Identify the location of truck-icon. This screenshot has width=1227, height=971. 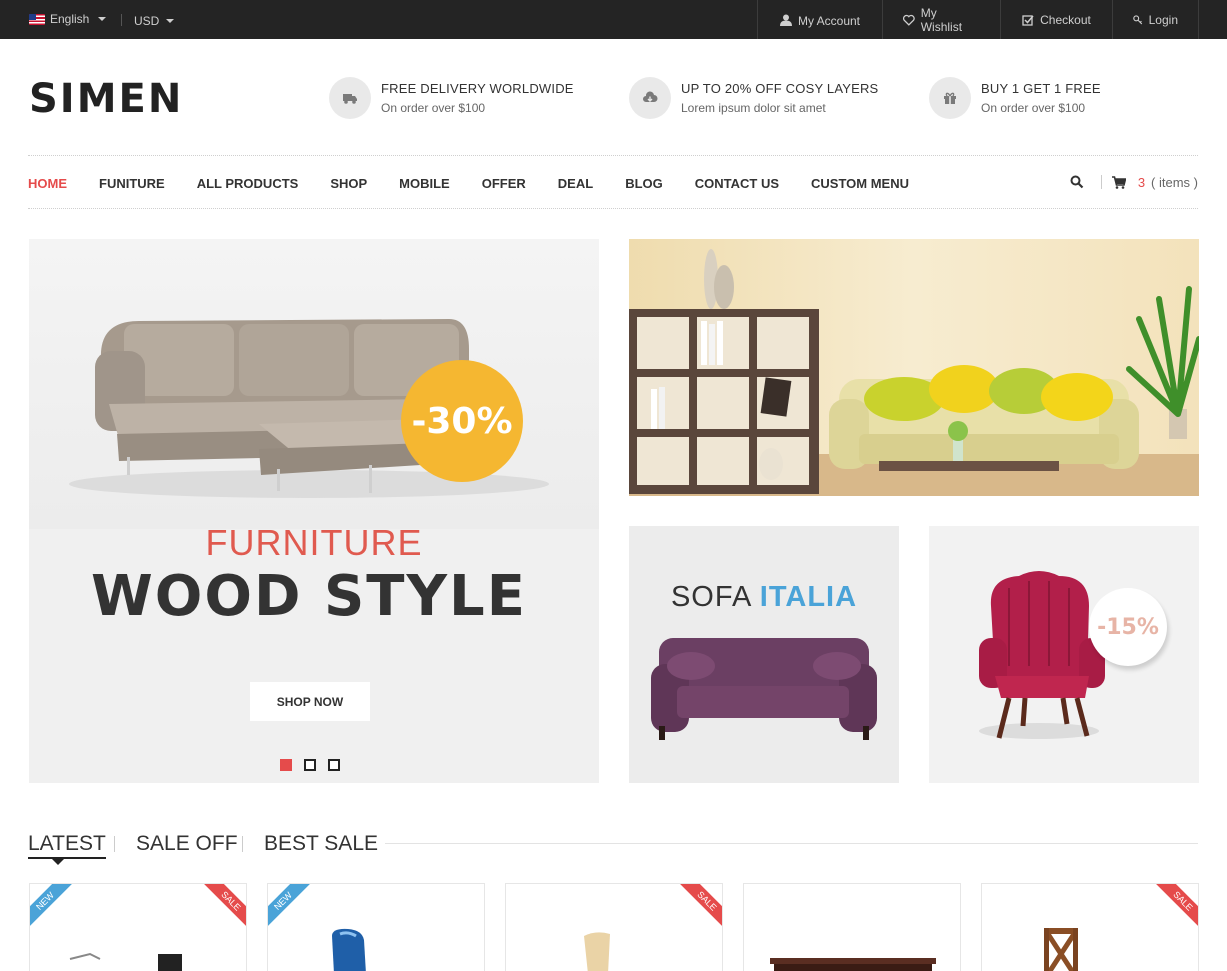
(350, 99).